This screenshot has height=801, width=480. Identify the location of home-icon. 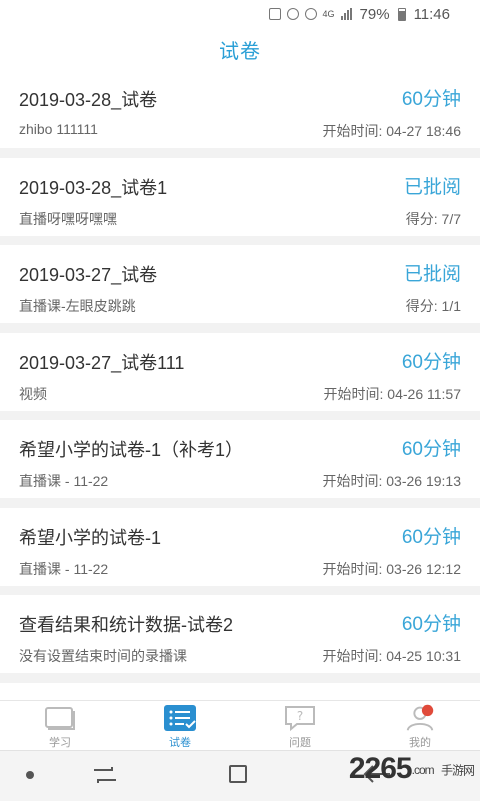
(238, 774).